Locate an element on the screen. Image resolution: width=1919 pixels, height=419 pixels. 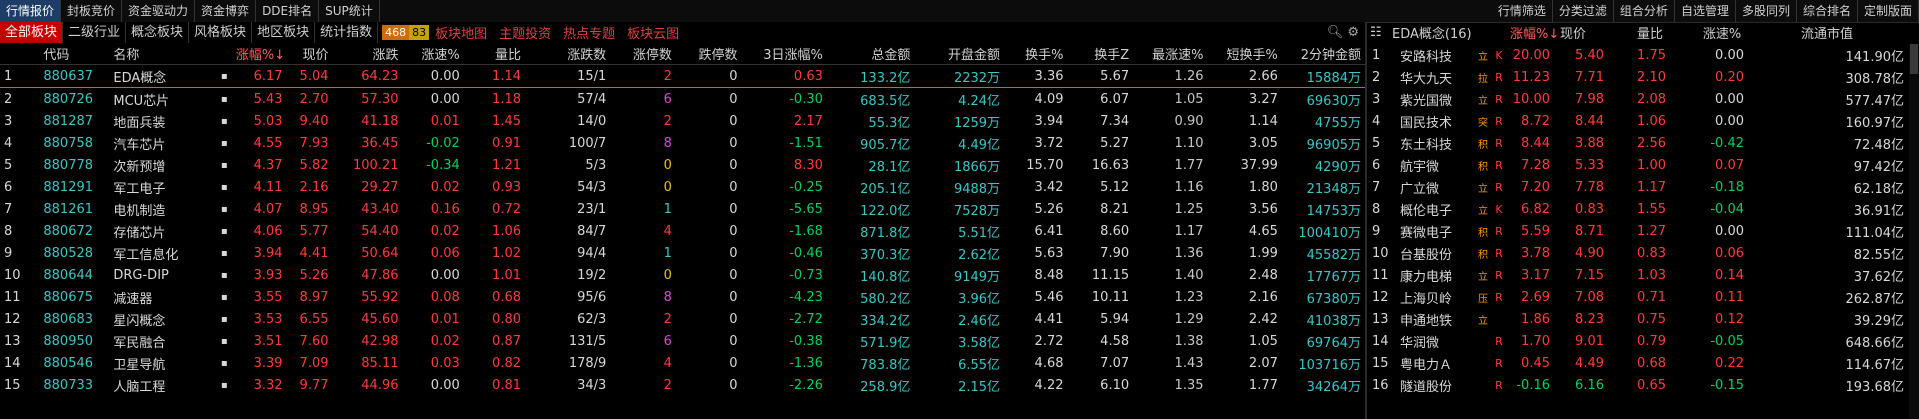
col-name: 名称 is located at coordinates (163, 54).